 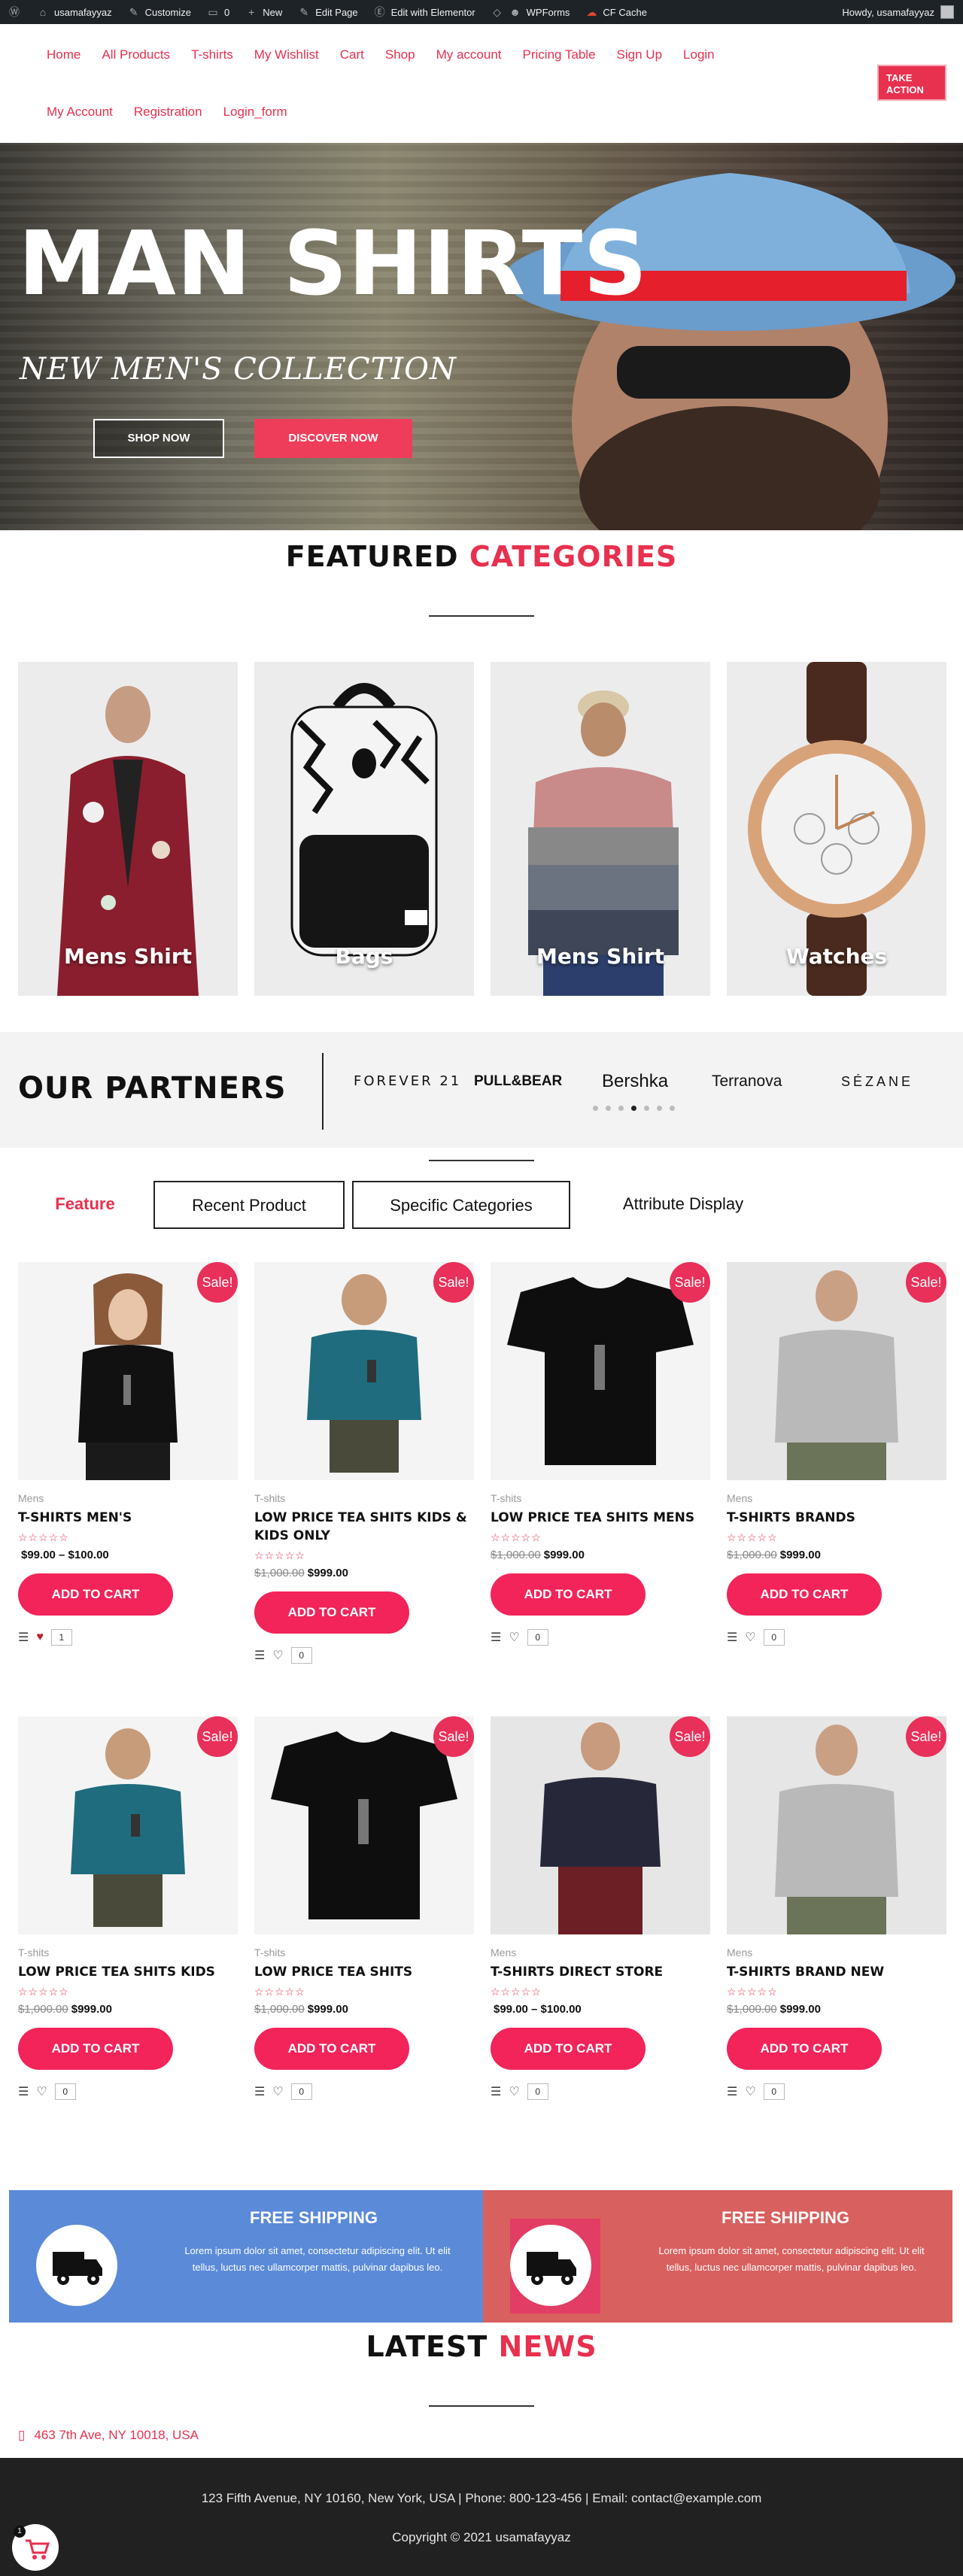 What do you see at coordinates (747, 1082) in the screenshot?
I see `partner-logo-terranova: Terranova` at bounding box center [747, 1082].